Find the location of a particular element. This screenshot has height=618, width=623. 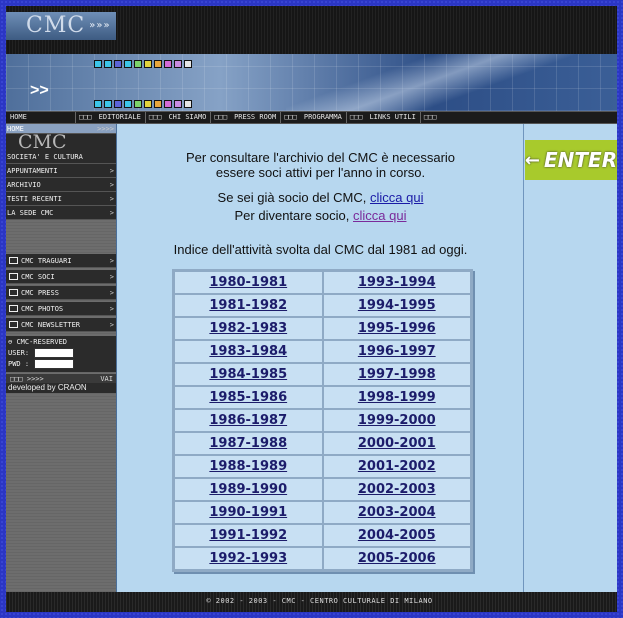

table-row: 1991-1992 2004-2005 is located at coordinates (322, 535).